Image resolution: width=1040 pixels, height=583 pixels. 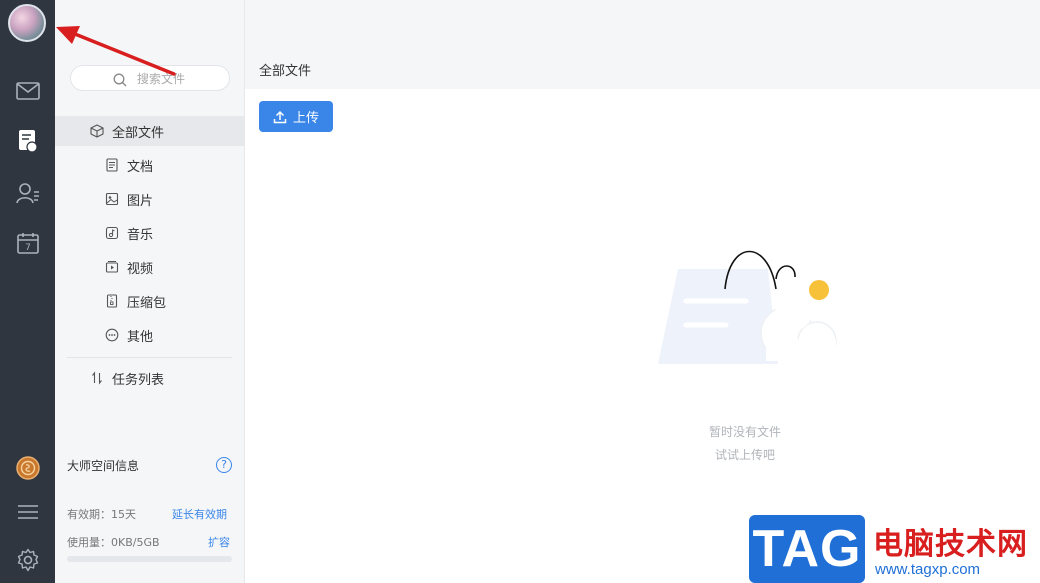 What do you see at coordinates (27, 291) in the screenshot?
I see `left-rail: 7` at bounding box center [27, 291].